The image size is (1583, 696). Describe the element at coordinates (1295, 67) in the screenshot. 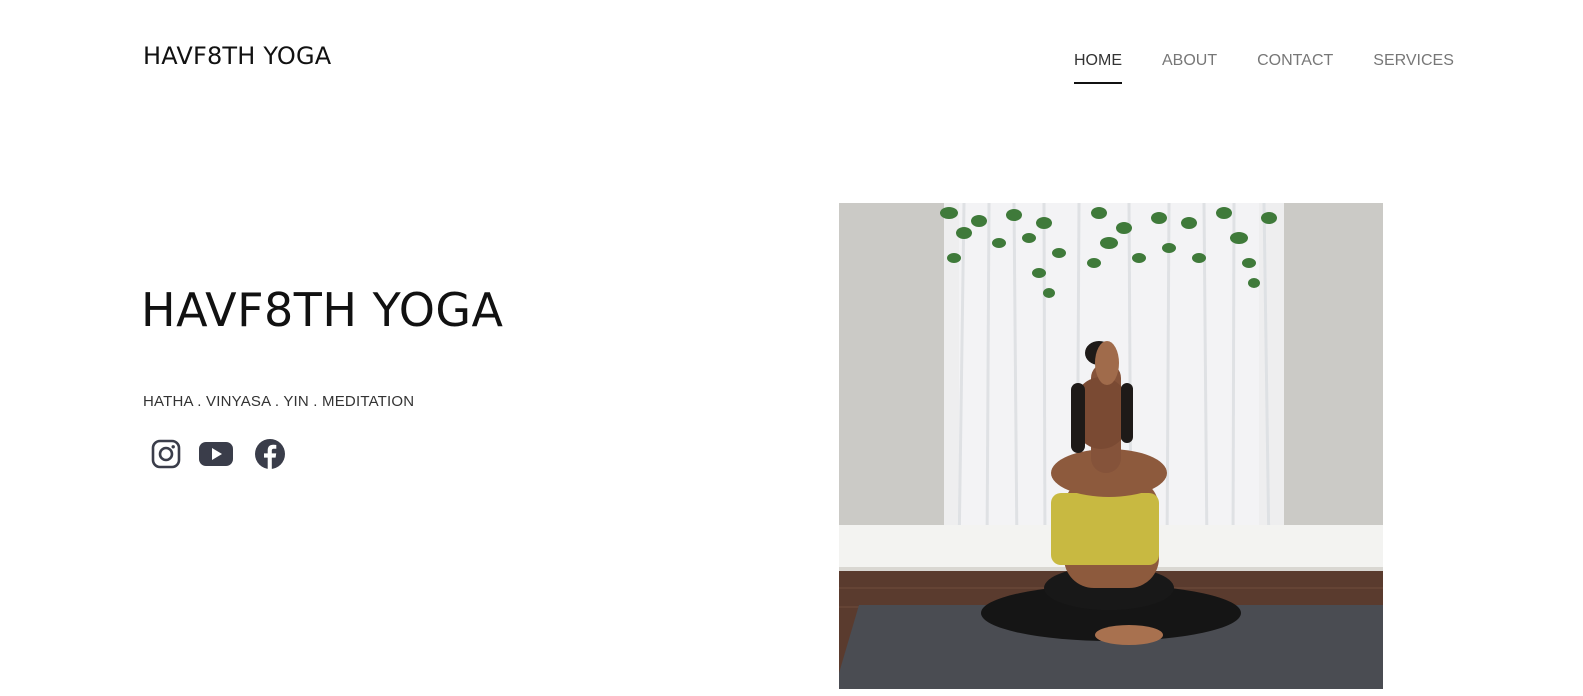

I see `nav-contact: CONTACT` at that location.